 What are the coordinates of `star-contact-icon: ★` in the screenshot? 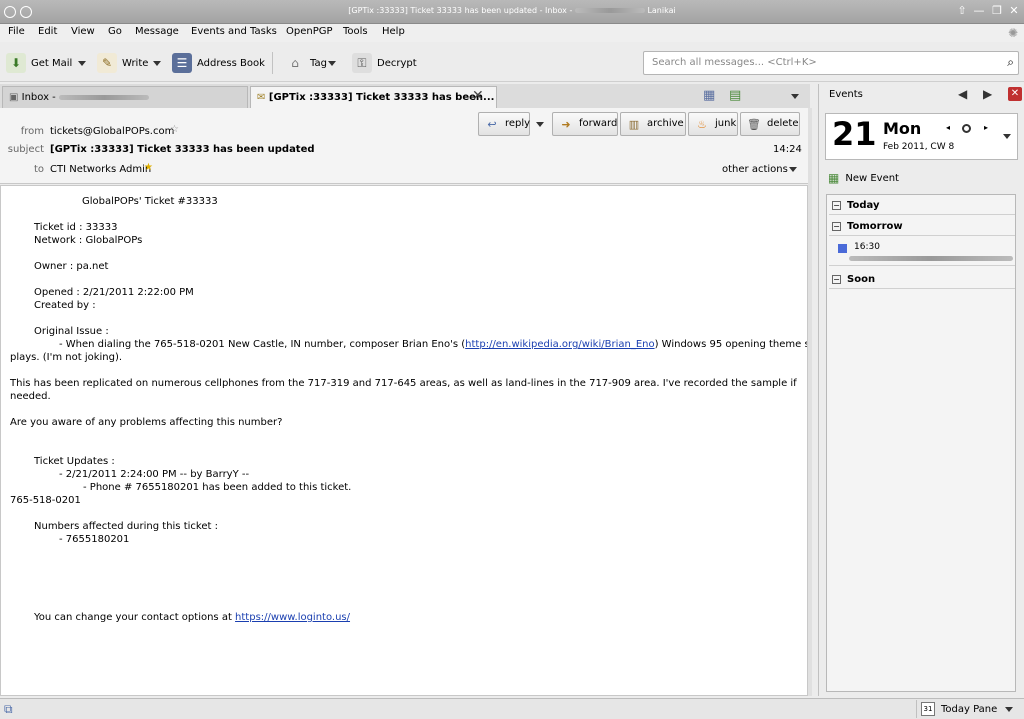 It's located at (148, 167).